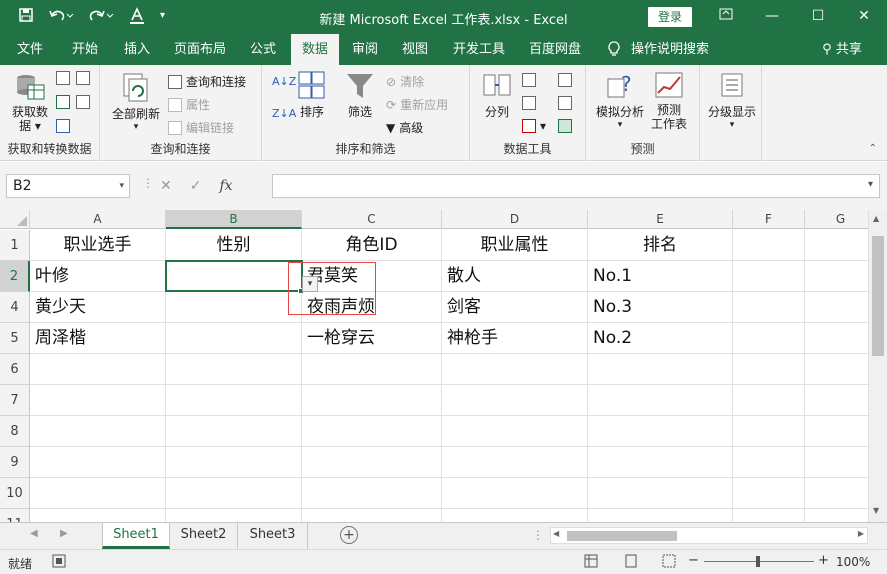 The image size is (887, 574). What do you see at coordinates (98, 369) in the screenshot?
I see `cell-a6` at bounding box center [98, 369].